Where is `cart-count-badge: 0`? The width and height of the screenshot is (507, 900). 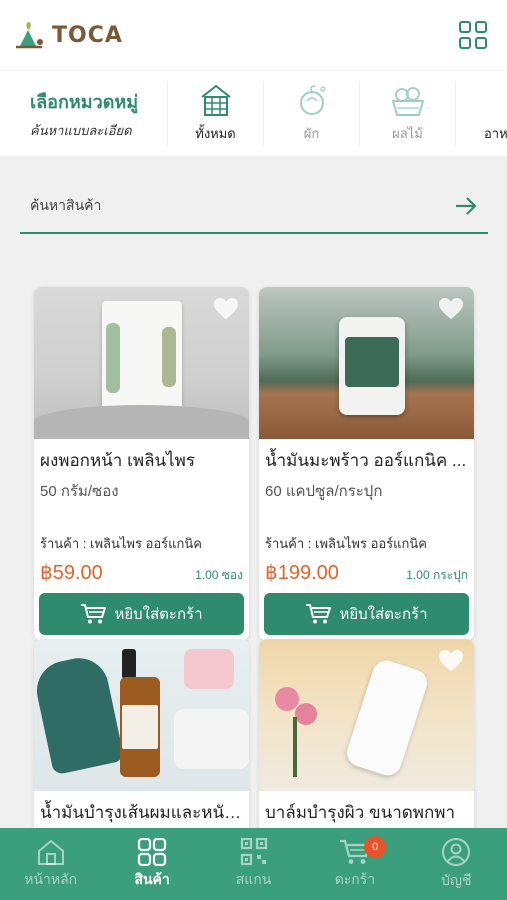
cart-count-badge: 0 is located at coordinates (375, 847).